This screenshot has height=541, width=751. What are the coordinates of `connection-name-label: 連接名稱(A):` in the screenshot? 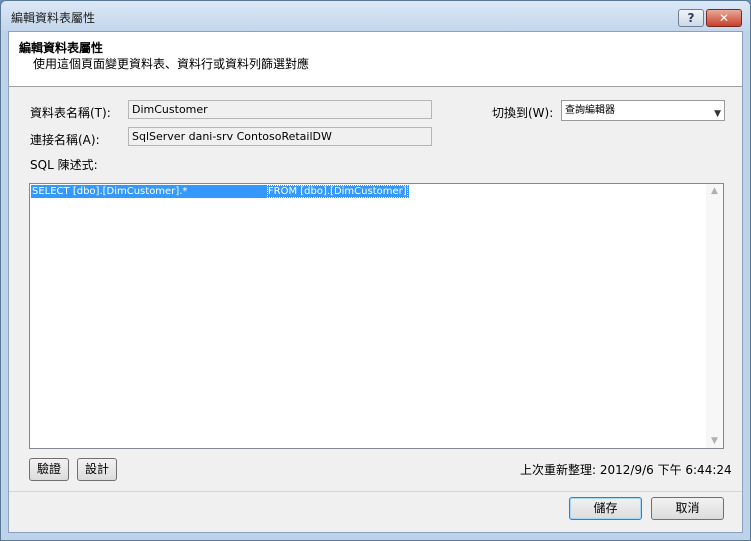 It's located at (65, 140).